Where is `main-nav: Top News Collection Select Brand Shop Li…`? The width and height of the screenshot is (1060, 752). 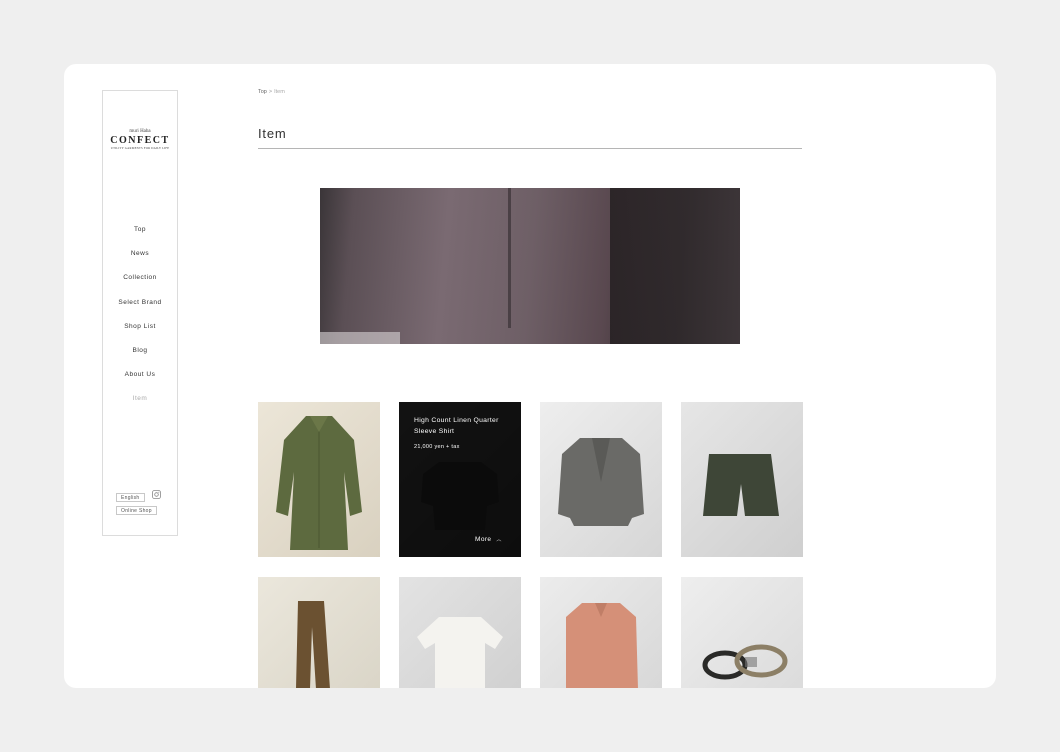 main-nav: Top News Collection Select Brand Shop Li… is located at coordinates (140, 322).